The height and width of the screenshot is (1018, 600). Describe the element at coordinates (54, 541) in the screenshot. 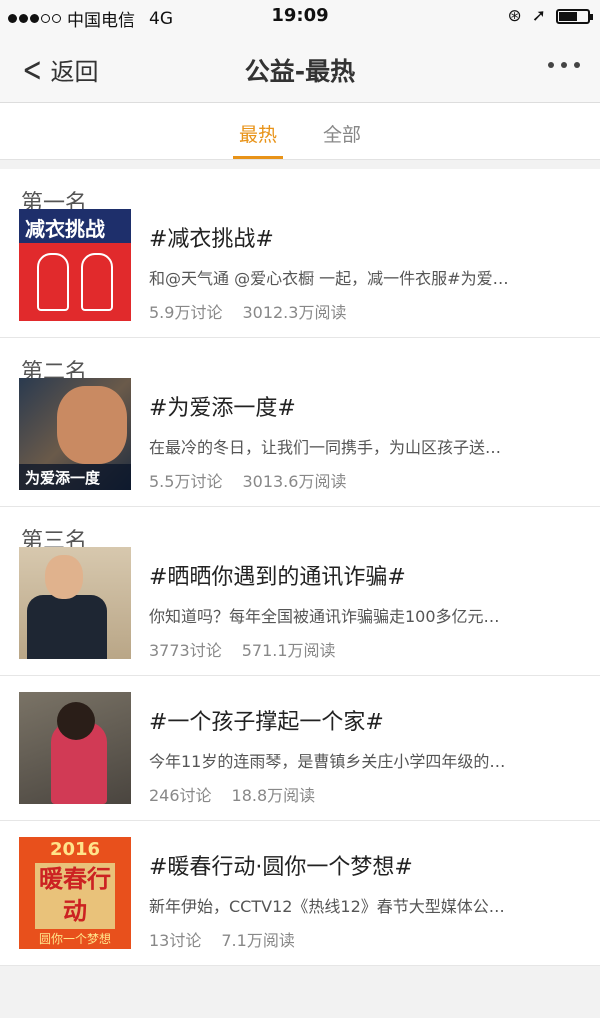

I see `rank-label: 第三名` at that location.